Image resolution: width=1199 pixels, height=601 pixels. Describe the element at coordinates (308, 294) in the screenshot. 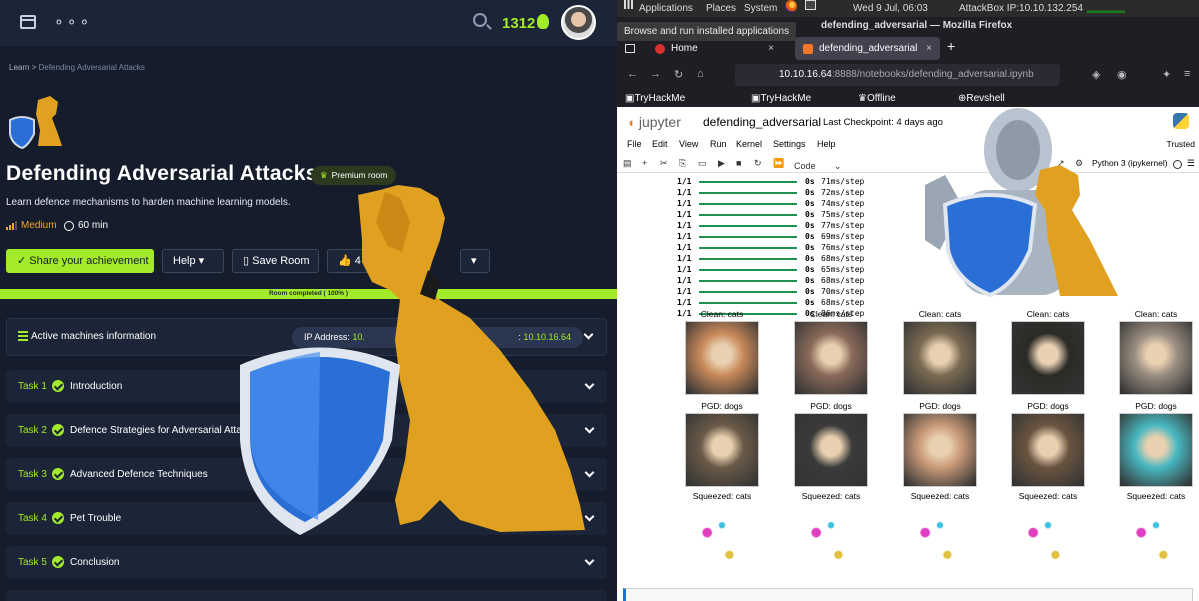

I see `room-progress-bar: Room completed ( 100% )` at that location.